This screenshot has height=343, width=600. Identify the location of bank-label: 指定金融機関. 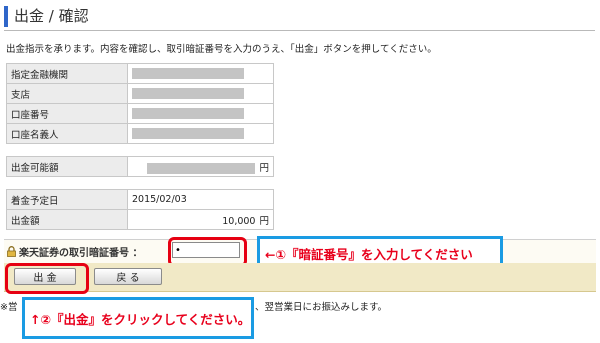
(67, 73).